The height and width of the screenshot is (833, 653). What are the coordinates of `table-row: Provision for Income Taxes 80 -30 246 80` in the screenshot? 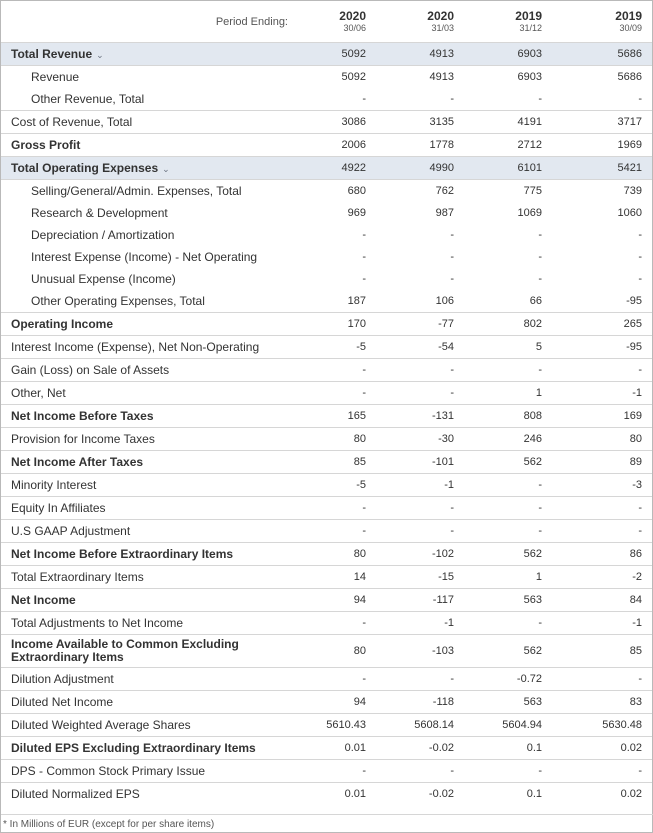 It's located at (326, 439).